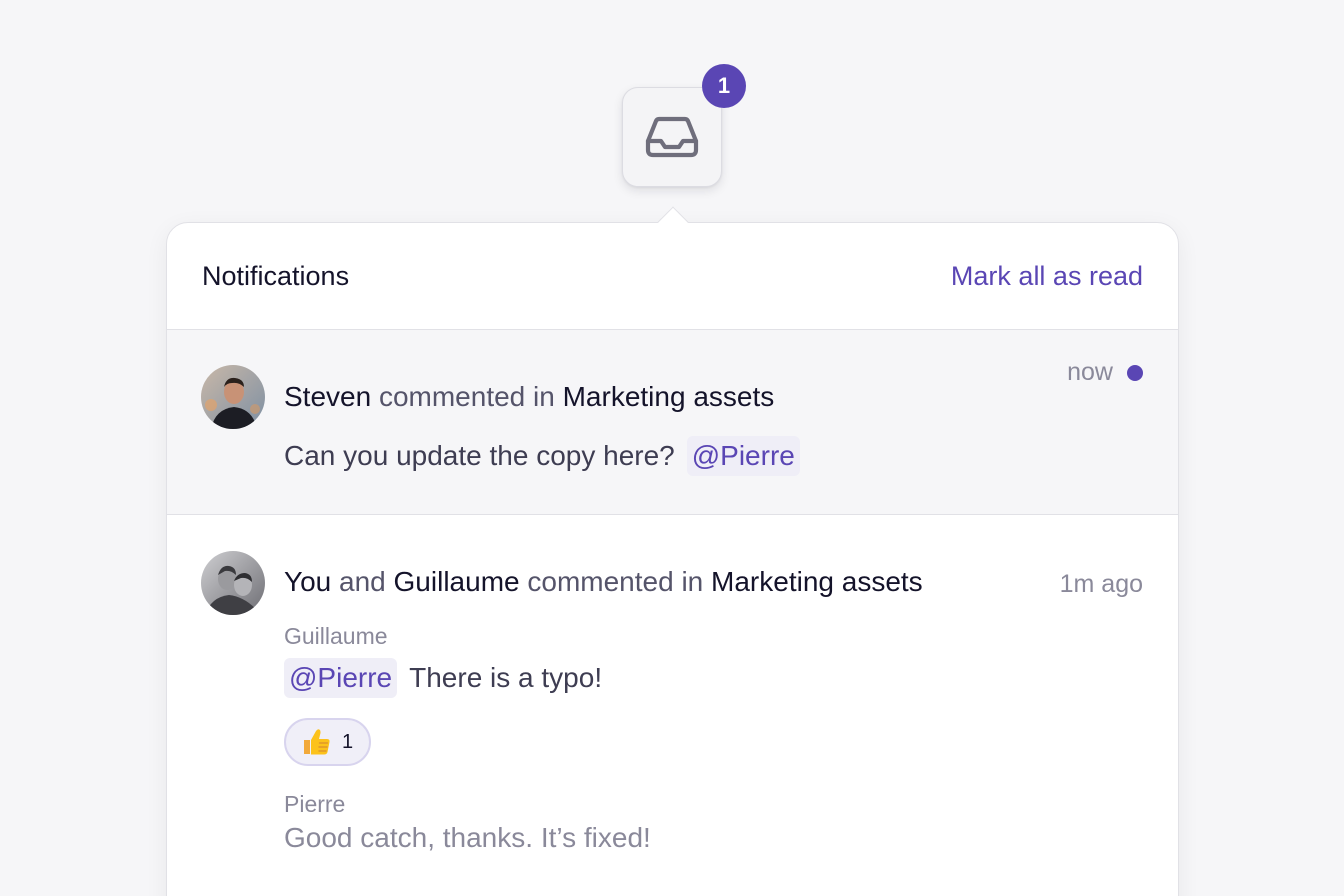 This screenshot has width=1344, height=896. What do you see at coordinates (316, 742) in the screenshot?
I see `thumbs-up-icon` at bounding box center [316, 742].